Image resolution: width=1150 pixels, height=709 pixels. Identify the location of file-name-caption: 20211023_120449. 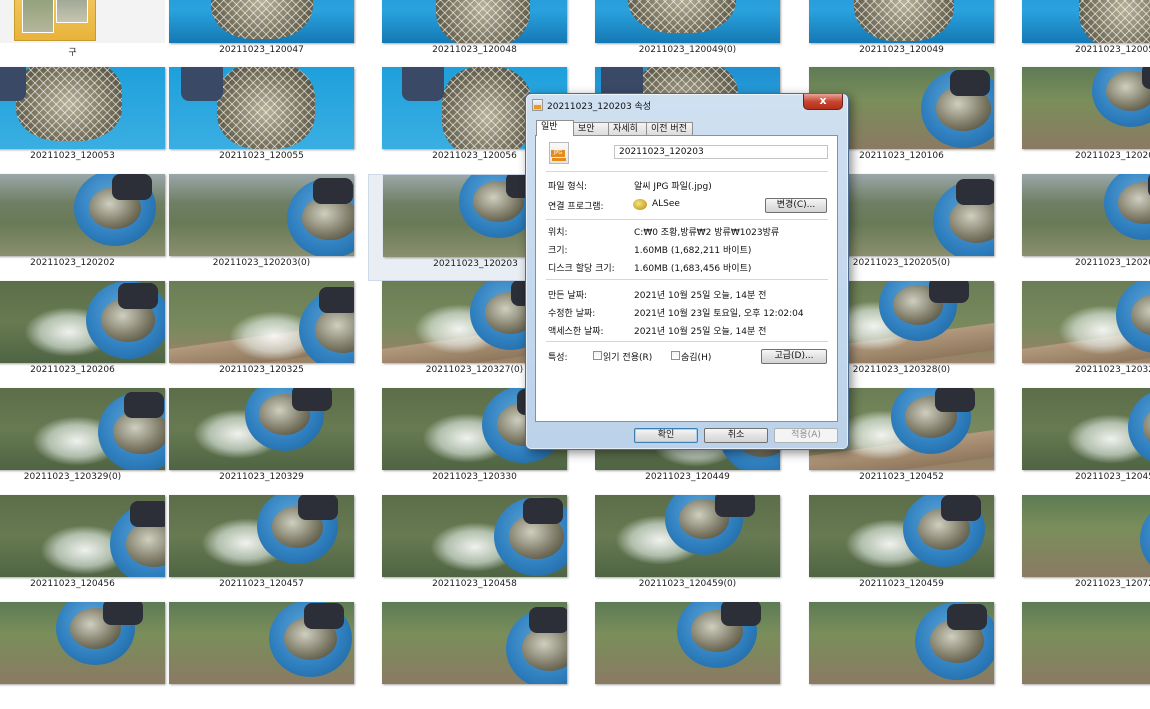
(687, 477).